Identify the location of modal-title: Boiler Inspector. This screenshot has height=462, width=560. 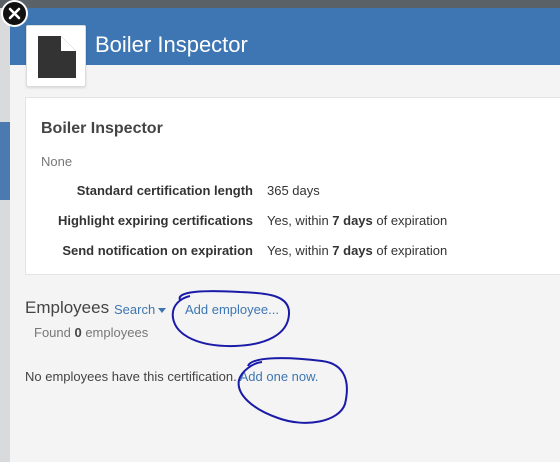
(171, 44).